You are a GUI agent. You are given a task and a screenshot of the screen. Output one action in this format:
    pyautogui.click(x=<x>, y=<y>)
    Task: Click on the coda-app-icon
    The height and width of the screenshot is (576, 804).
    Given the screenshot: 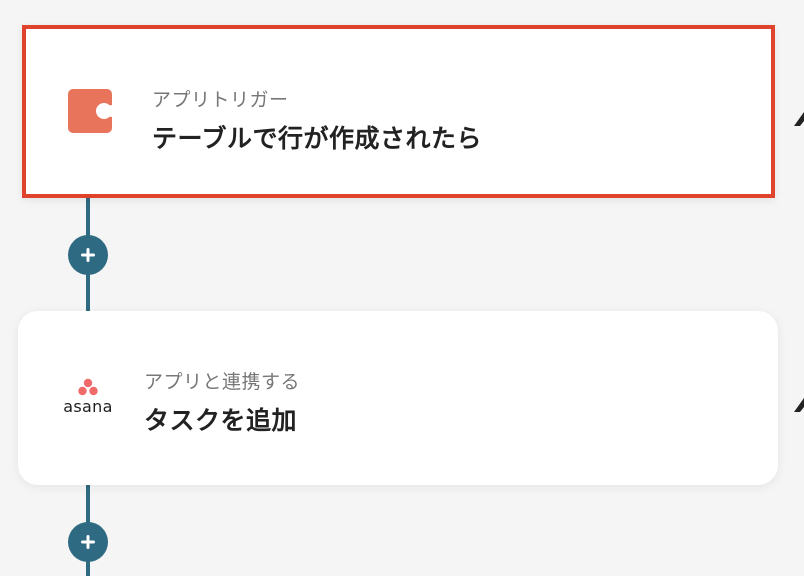 What is the action you would take?
    pyautogui.click(x=90, y=111)
    